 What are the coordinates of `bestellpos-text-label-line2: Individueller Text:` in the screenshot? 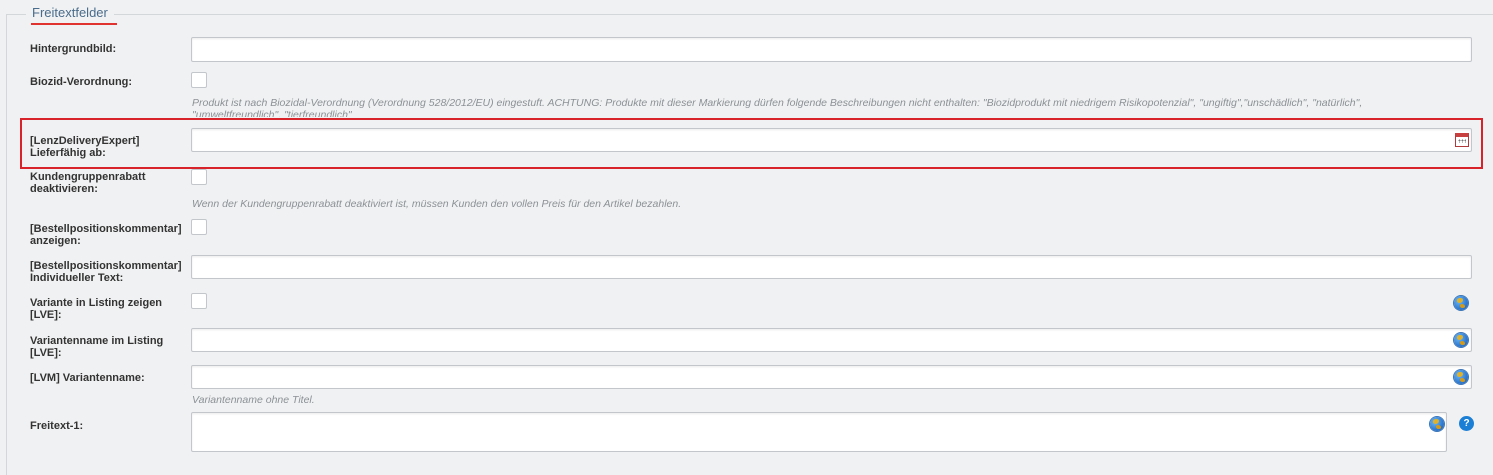 It's located at (77, 278).